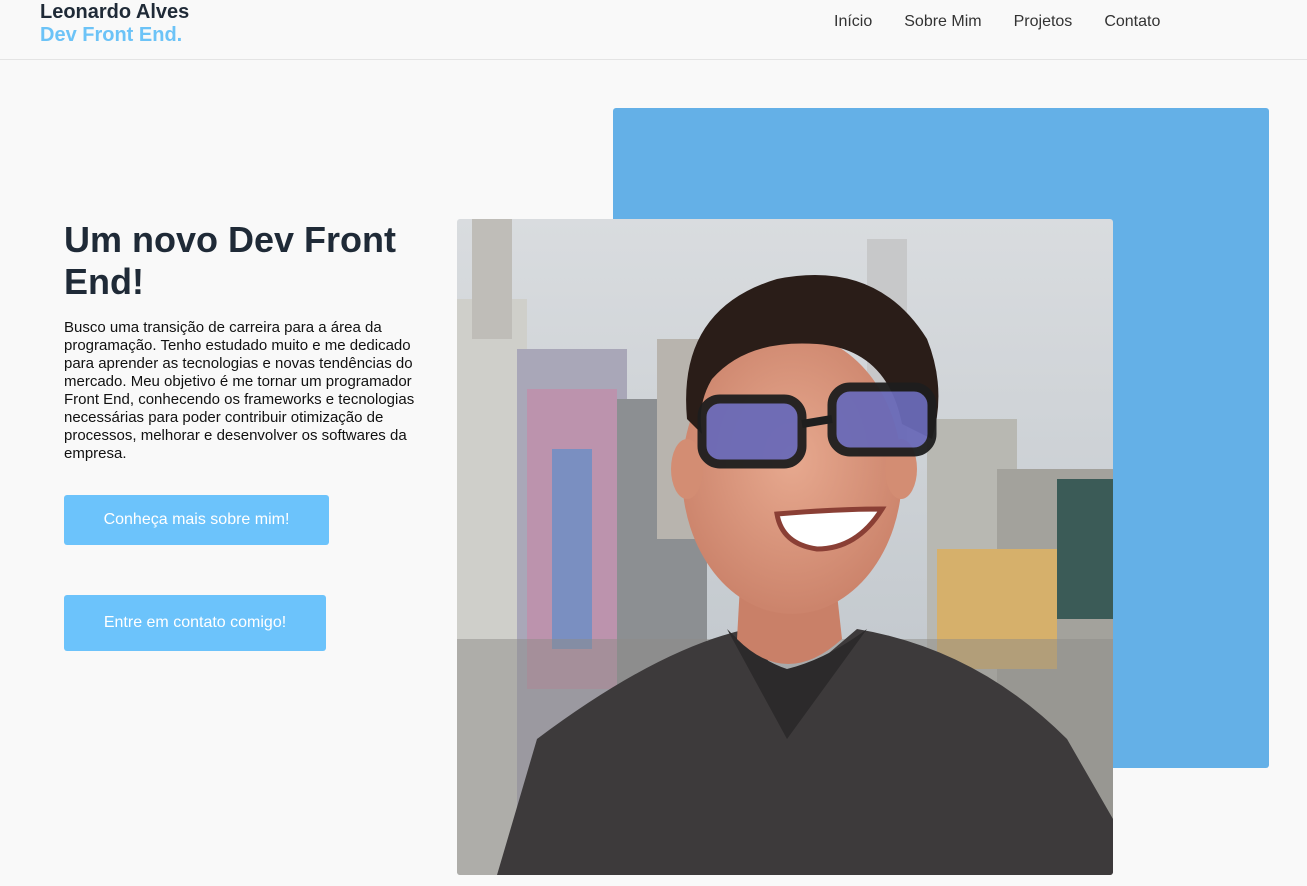 This screenshot has width=1307, height=886. Describe the element at coordinates (1043, 22) in the screenshot. I see `nav-link-projetos: Projetos` at that location.